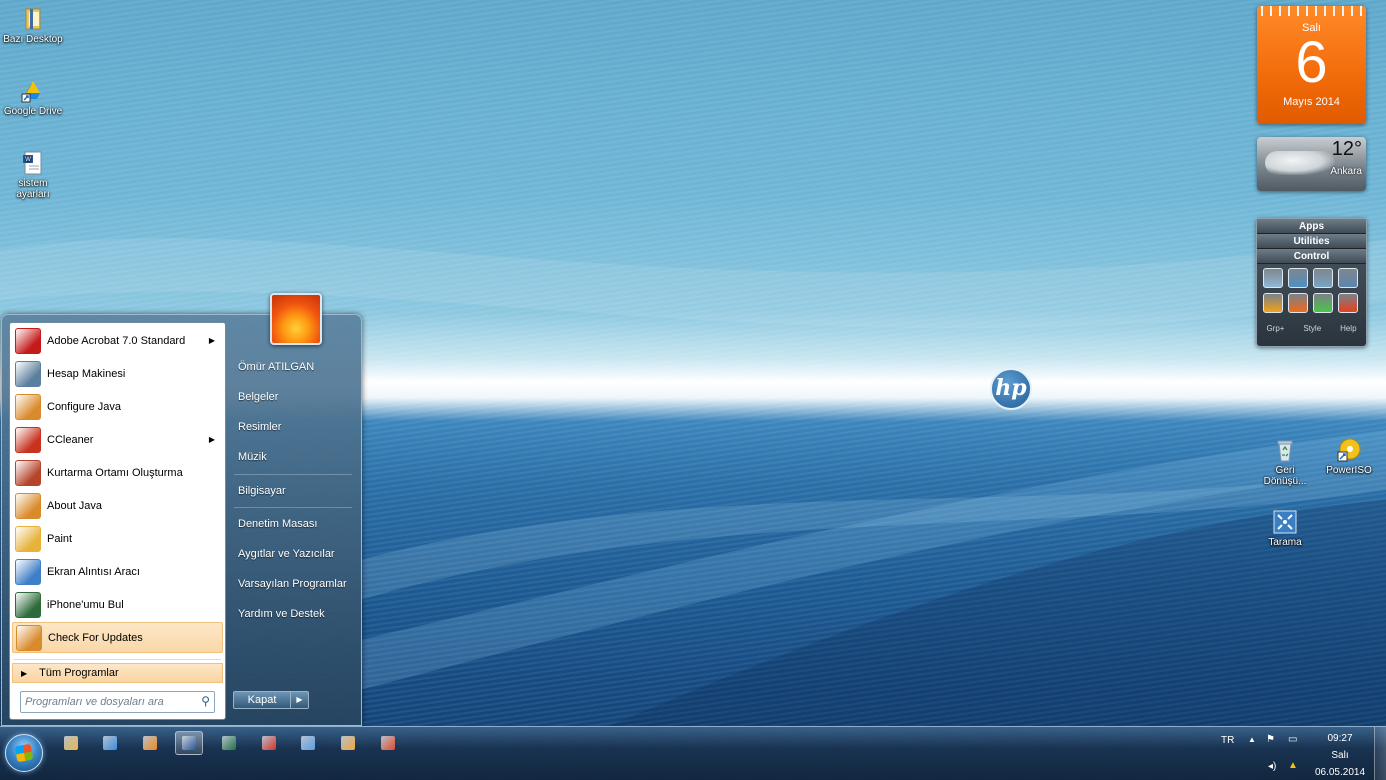  Describe the element at coordinates (1311, 241) in the screenshot. I see `dock-tab-utilities: Utilities` at that location.